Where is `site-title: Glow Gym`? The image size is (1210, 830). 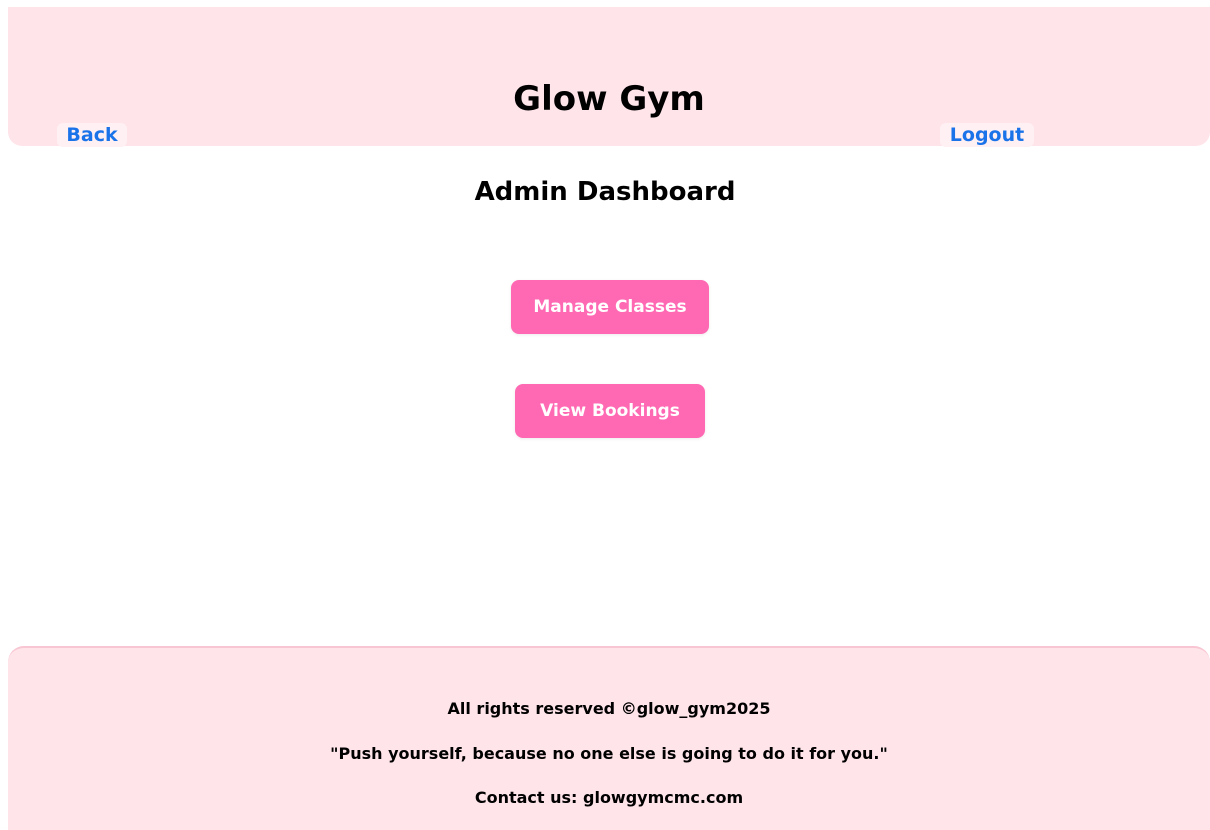
site-title: Glow Gym is located at coordinates (609, 99).